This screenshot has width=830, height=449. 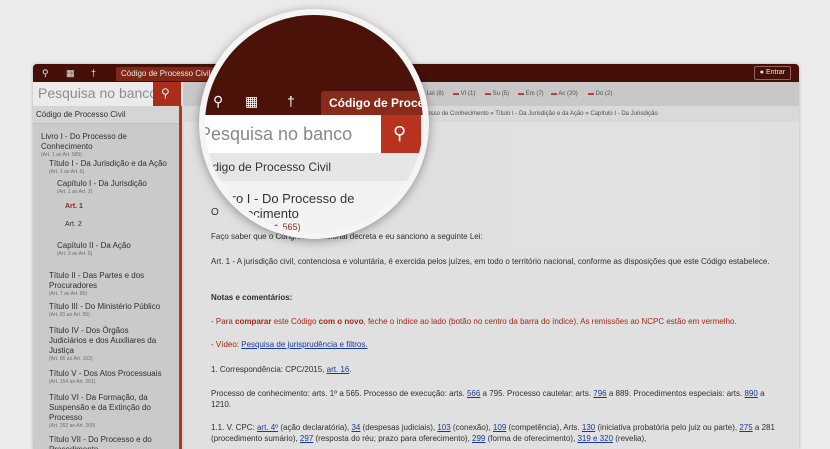 I want to click on search-icon: ⚲, so click(x=45, y=73).